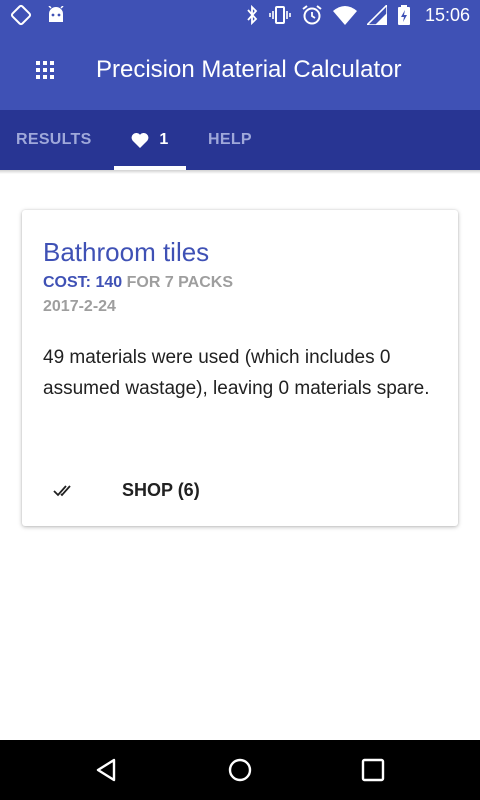 The image size is (480, 800). What do you see at coordinates (249, 69) in the screenshot?
I see `app-title: Precision Material Calculator` at bounding box center [249, 69].